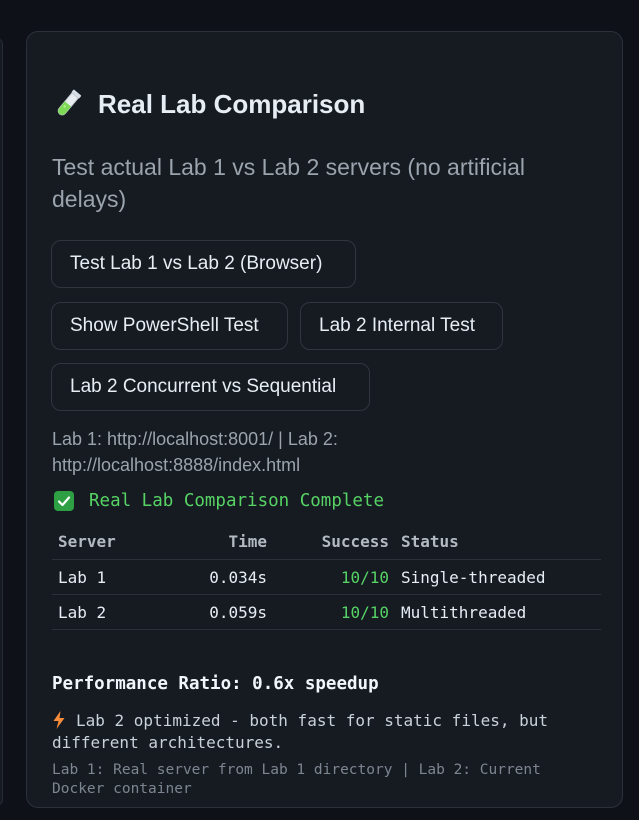 The image size is (639, 820). I want to click on lab2-internal-test-button: Lab 2 Internal Test, so click(401, 326).